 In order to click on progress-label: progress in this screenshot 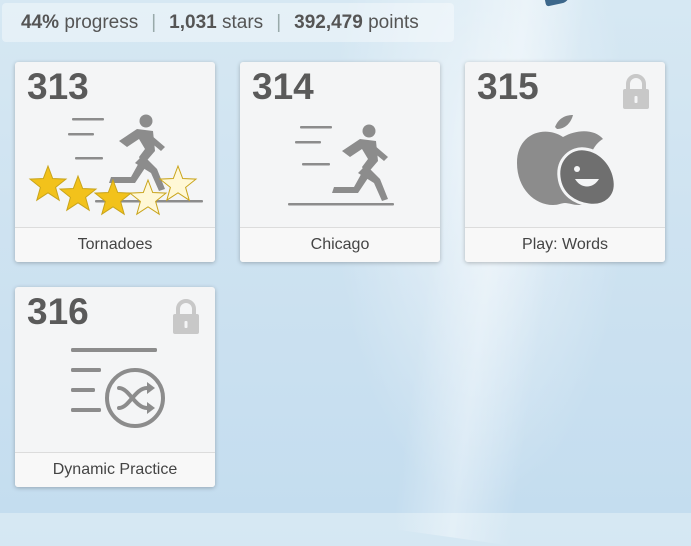, I will do `click(101, 22)`.